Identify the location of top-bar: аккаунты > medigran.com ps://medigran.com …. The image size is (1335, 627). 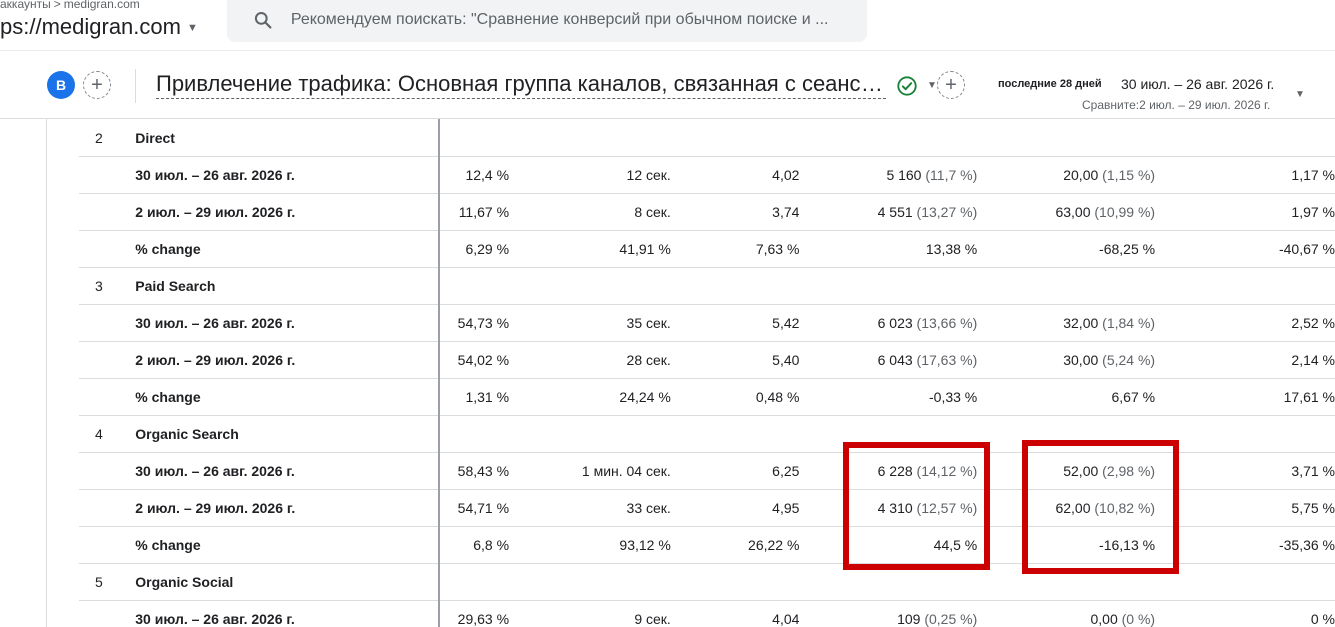
(667, 25).